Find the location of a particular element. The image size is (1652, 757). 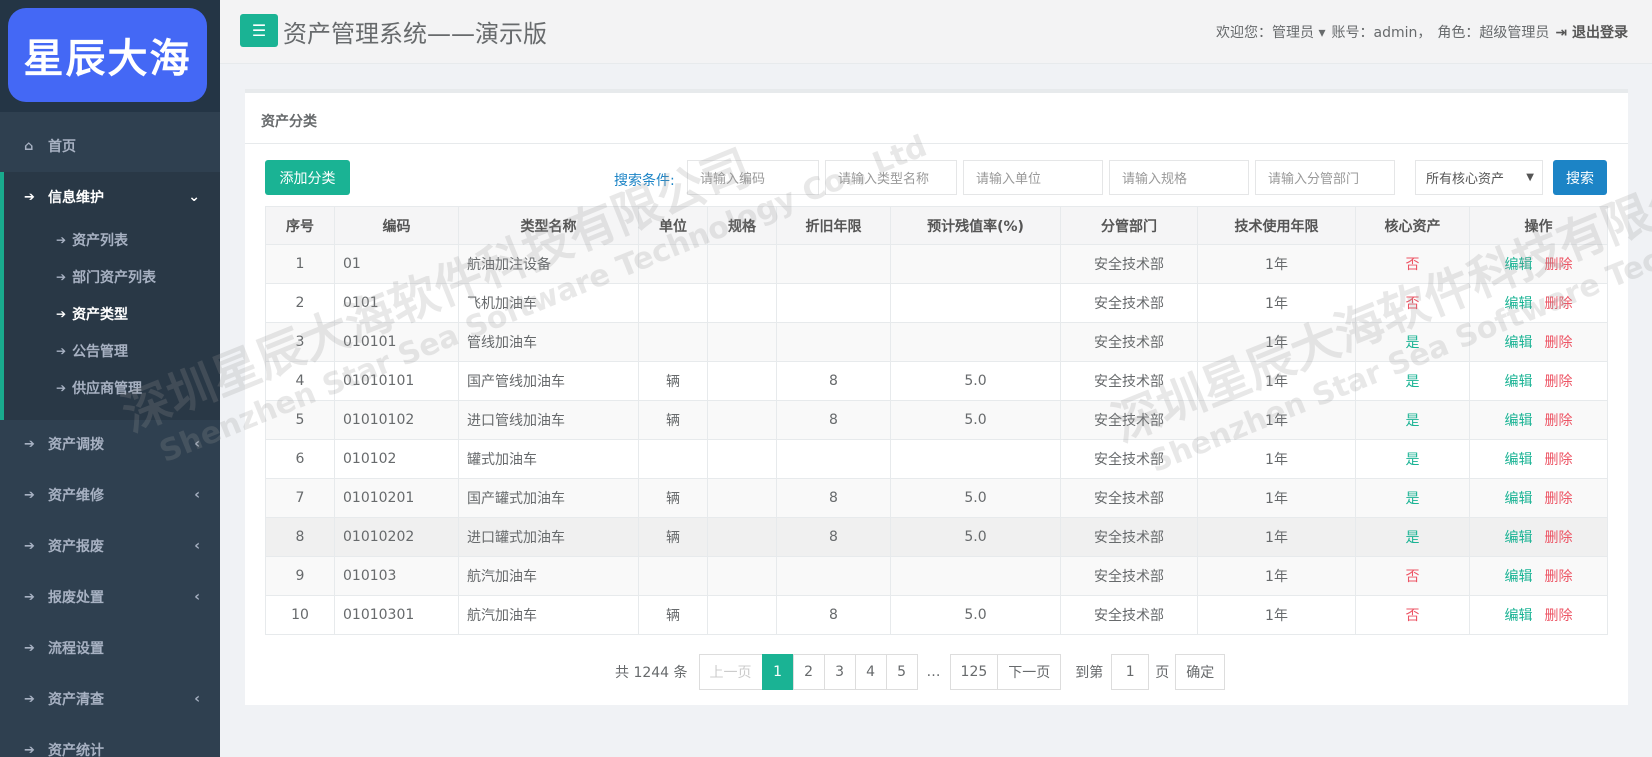

welcome-user-dropdown: 欢迎您：管理员 ▾ is located at coordinates (1270, 32).